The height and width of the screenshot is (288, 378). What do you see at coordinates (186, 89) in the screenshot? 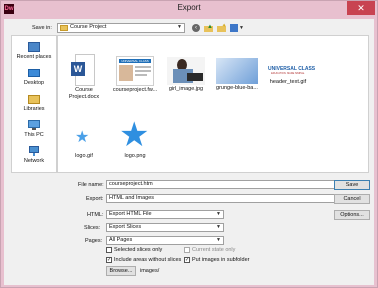
I see `file-name: girl_image.jpg` at bounding box center [186, 89].